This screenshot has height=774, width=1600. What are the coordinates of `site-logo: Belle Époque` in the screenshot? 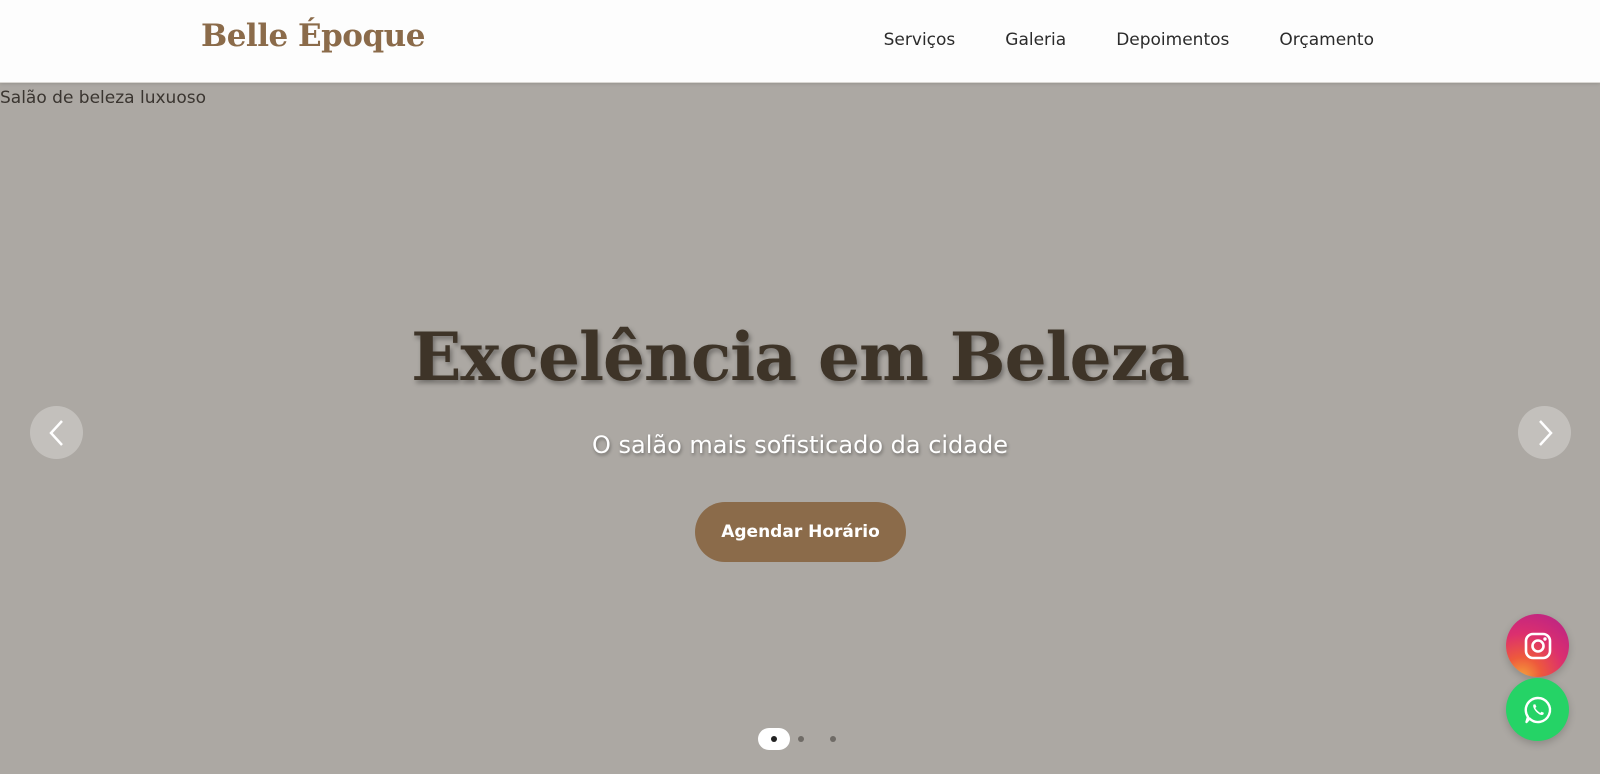 It's located at (313, 36).